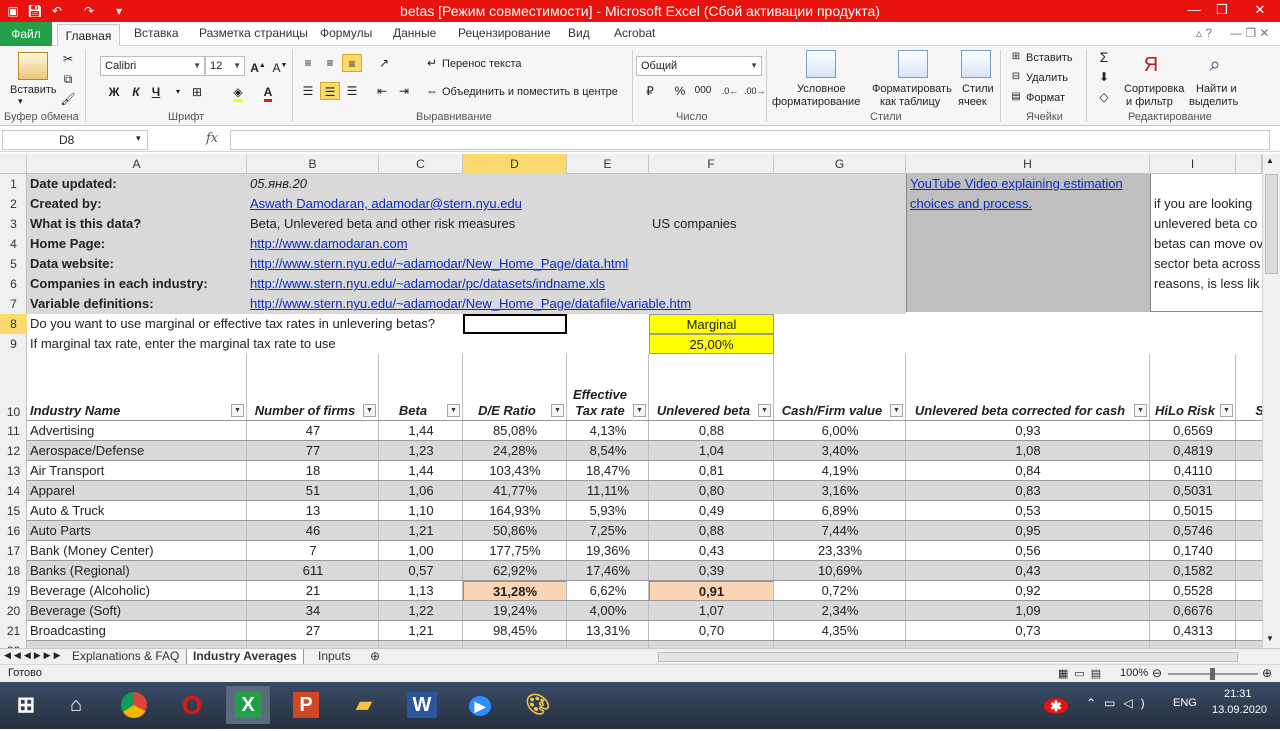  What do you see at coordinates (136, 92) in the screenshot?
I see `italic-button: К` at bounding box center [136, 92].